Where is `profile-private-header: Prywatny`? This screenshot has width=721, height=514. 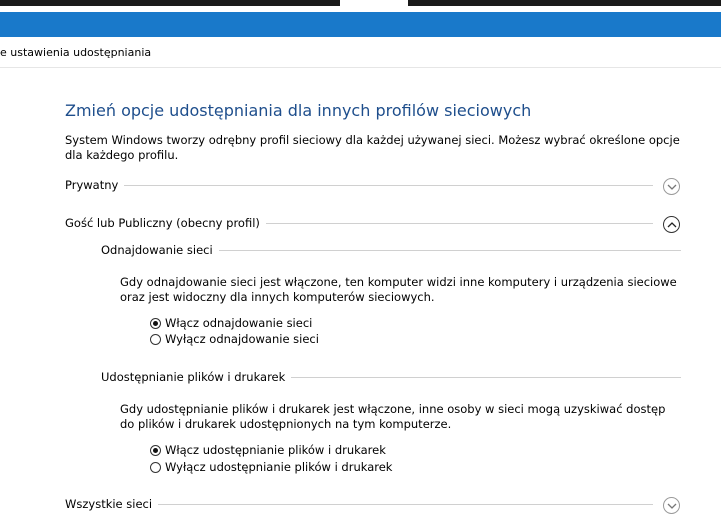 profile-private-header: Prywatny is located at coordinates (365, 185).